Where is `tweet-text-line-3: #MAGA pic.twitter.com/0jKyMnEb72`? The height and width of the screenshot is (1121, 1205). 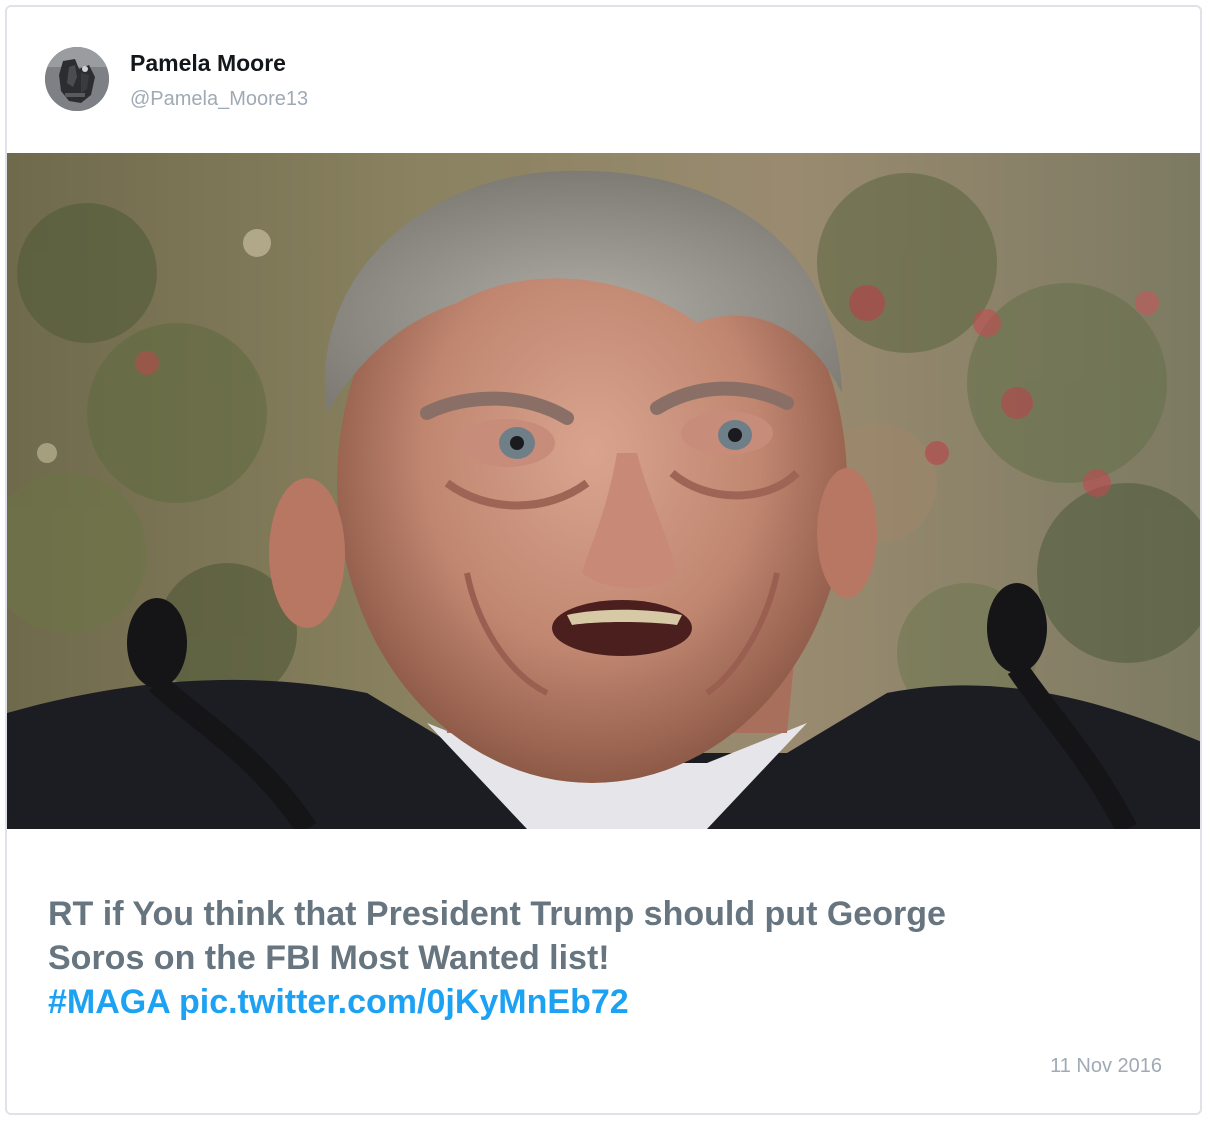
tweet-text-line-3: #MAGA pic.twitter.com/0jKyMnEb72 is located at coordinates (603, 1002).